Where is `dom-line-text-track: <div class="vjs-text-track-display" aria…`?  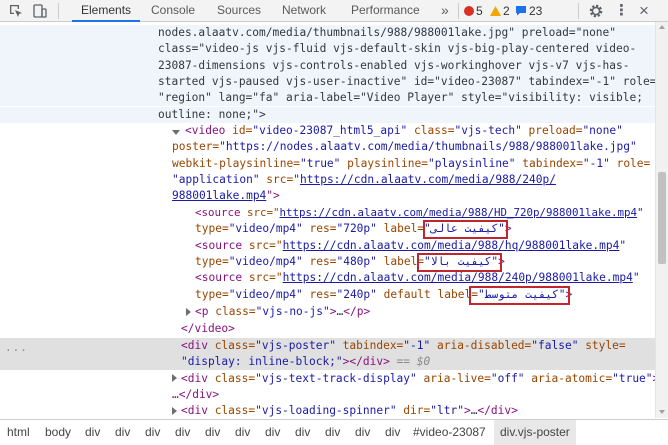 dom-line-text-track: <div class="vjs-text-track-display" aria… is located at coordinates (334, 379).